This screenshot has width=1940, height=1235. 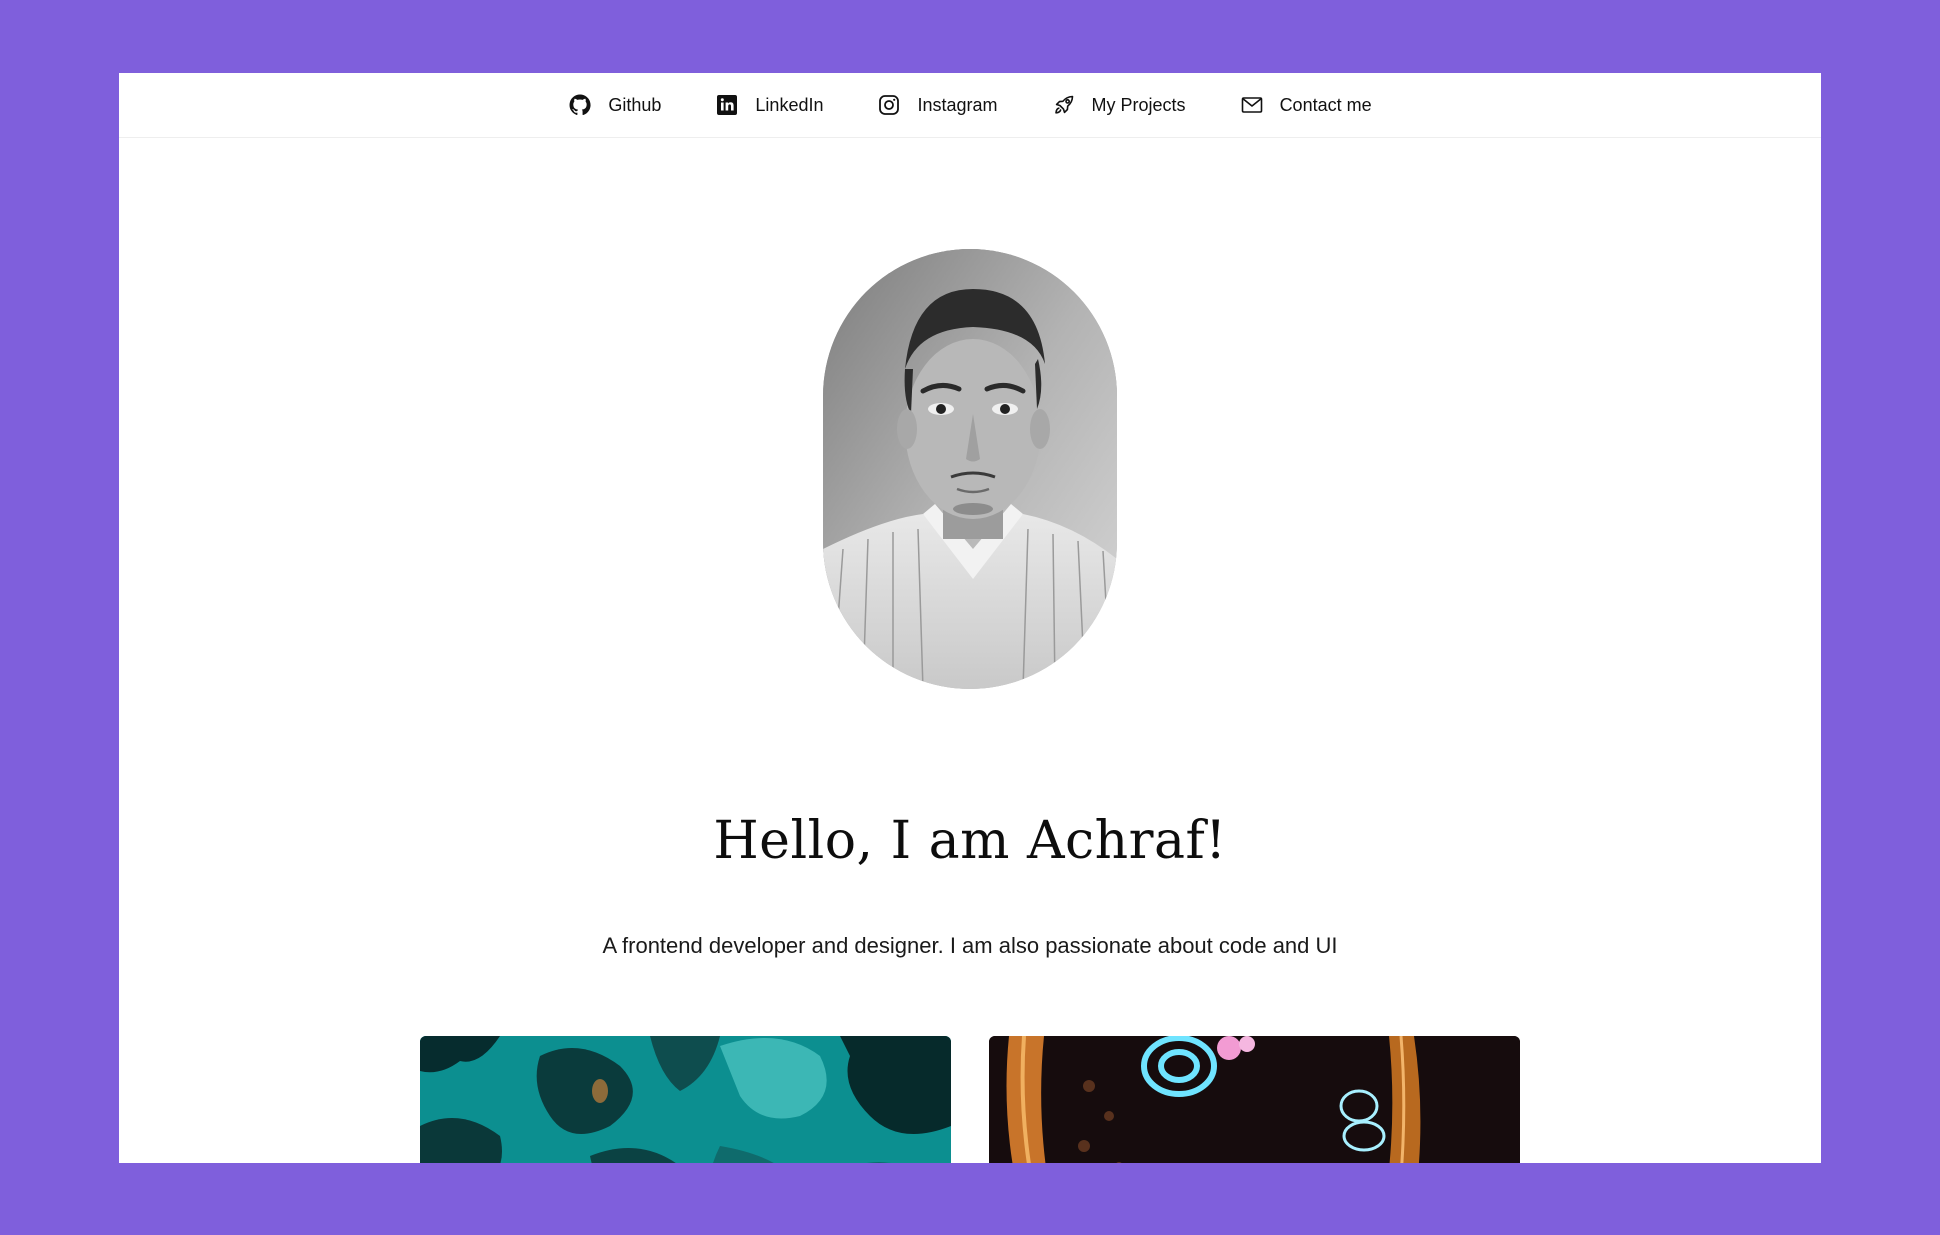 What do you see at coordinates (635, 104) in the screenshot?
I see `nav-label-github: Github` at bounding box center [635, 104].